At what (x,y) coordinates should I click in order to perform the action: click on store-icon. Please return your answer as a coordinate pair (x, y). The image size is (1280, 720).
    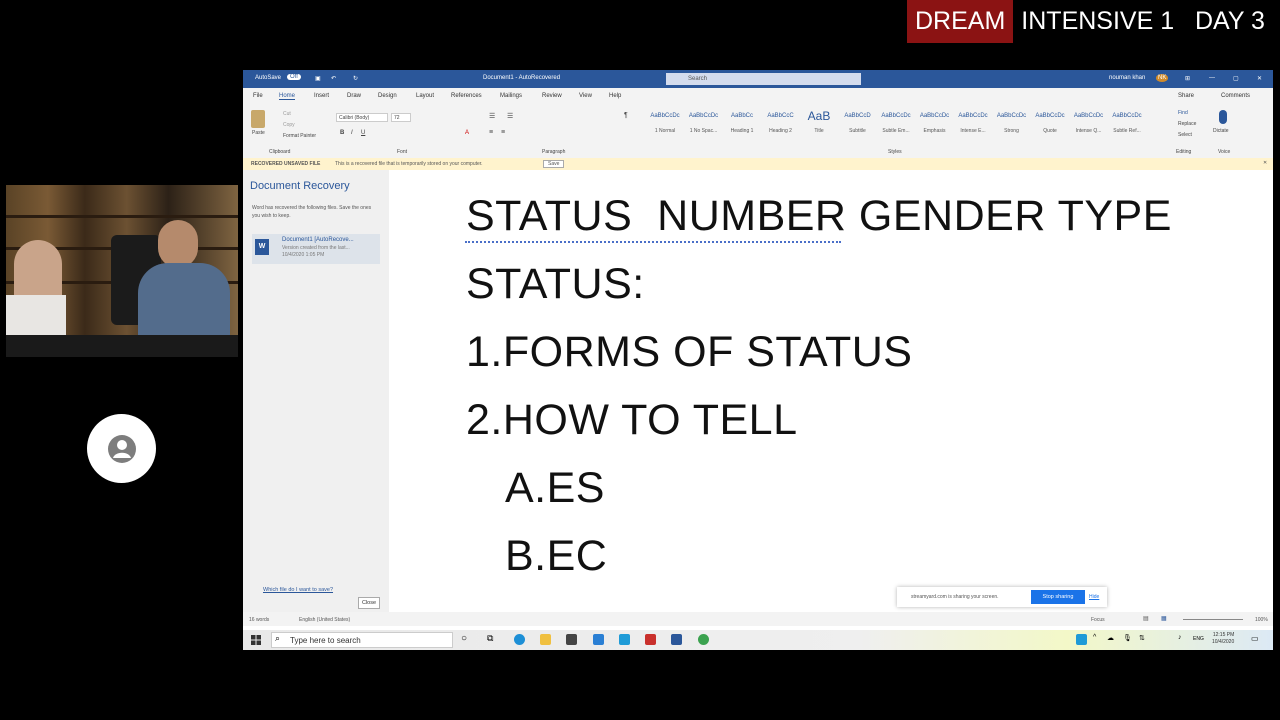
    Looking at the image, I should click on (571, 639).